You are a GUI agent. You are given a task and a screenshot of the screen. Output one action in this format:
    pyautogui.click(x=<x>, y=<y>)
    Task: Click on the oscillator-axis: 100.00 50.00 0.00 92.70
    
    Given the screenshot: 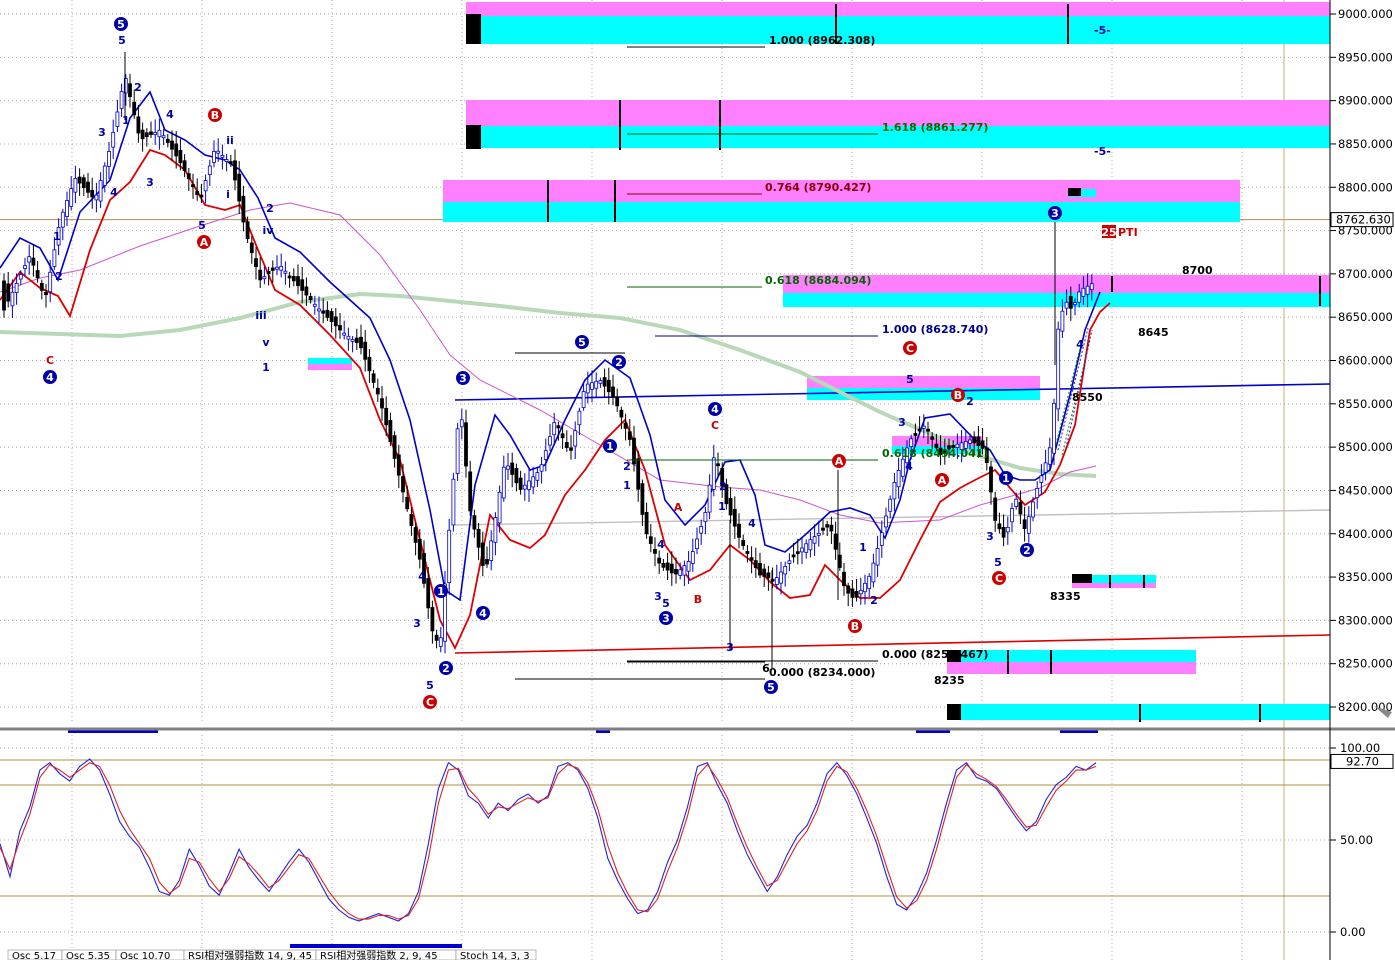 What is the action you would take?
    pyautogui.click(x=1362, y=840)
    